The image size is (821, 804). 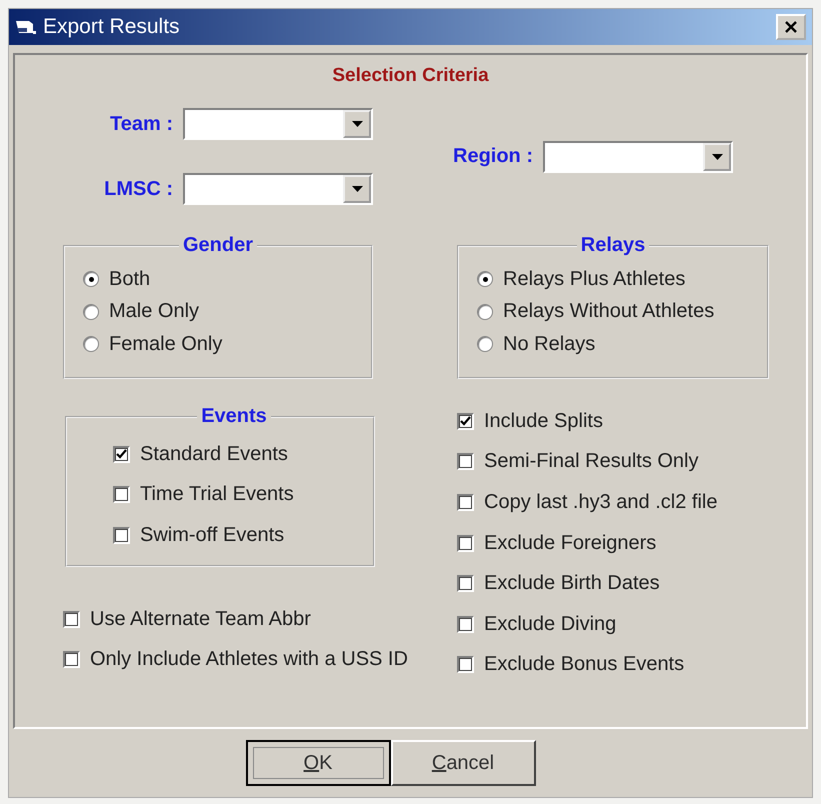 I want to click on option-label: Exclude Bonus Events, so click(x=584, y=664).